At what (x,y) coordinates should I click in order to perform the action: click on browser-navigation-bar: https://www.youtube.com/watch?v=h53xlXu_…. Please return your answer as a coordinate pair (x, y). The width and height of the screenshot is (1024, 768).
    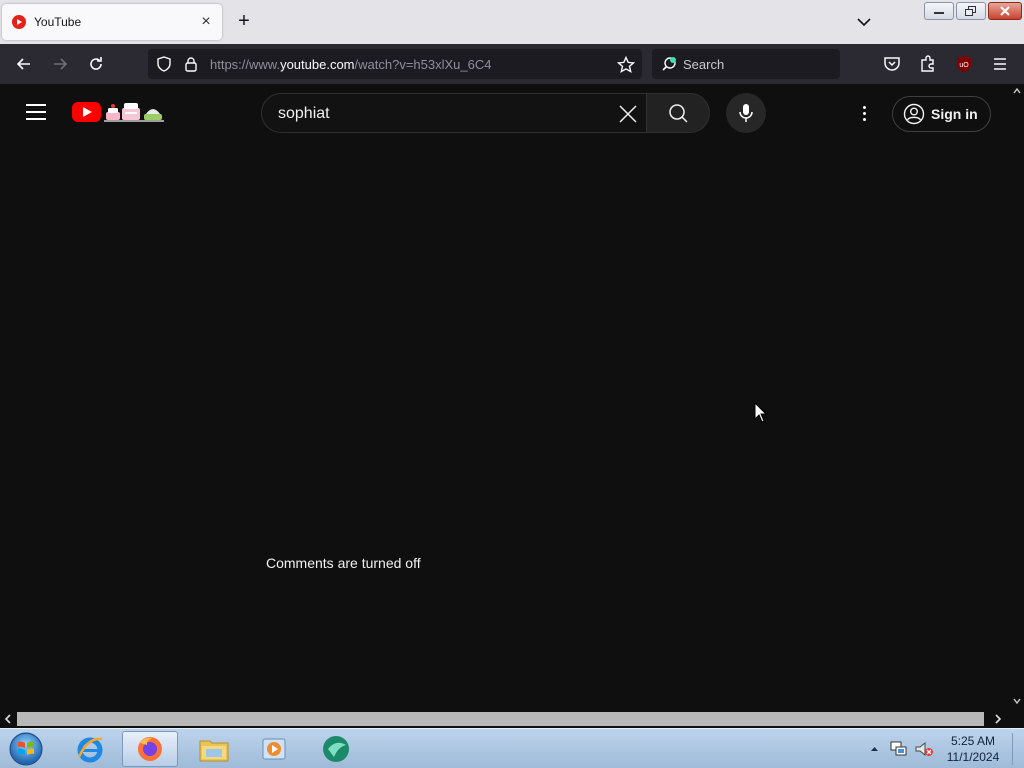
    Looking at the image, I should click on (512, 75).